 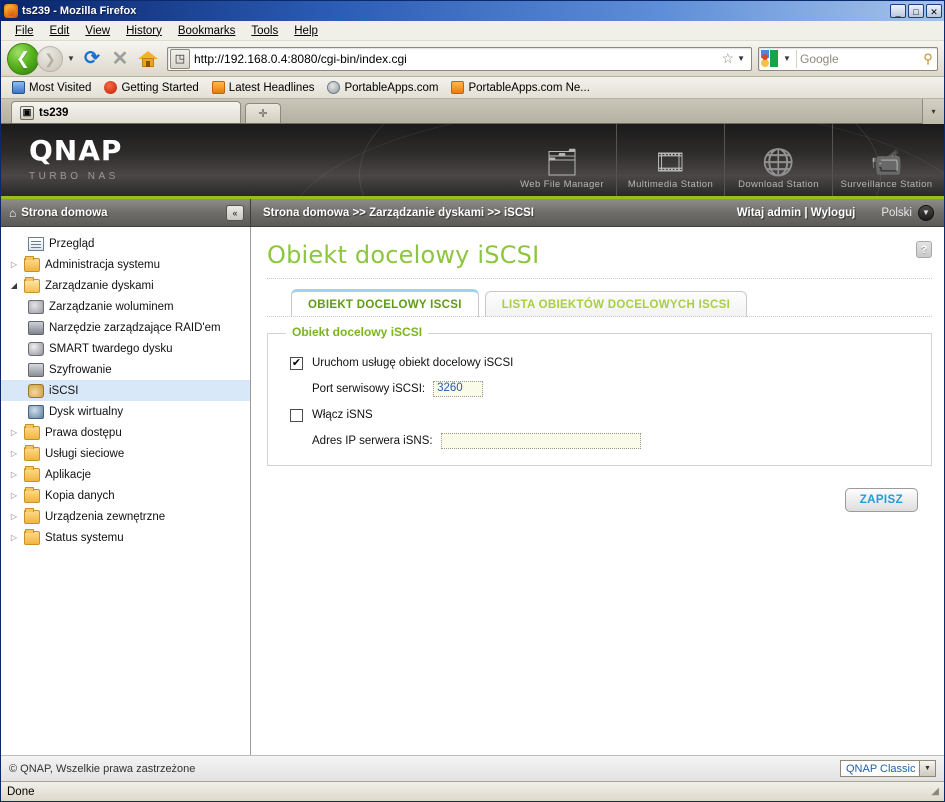 I want to click on bookmark-getting-started: Getting Started, so click(x=151, y=87).